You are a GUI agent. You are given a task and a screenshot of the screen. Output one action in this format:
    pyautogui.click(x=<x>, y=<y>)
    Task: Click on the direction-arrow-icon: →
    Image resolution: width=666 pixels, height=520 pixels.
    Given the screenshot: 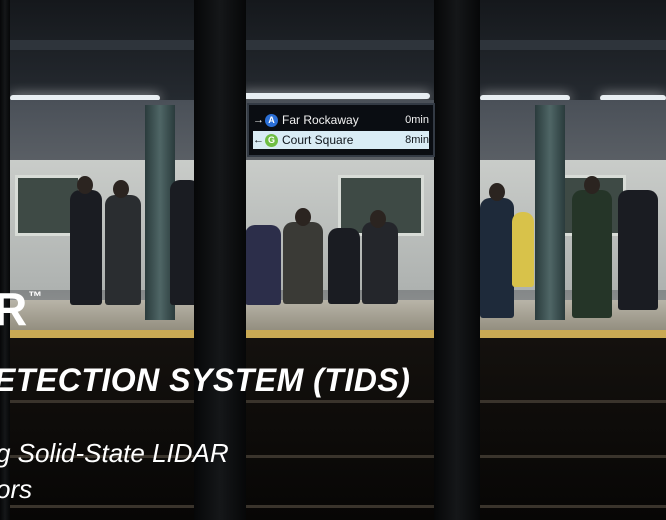 What is the action you would take?
    pyautogui.click(x=258, y=120)
    